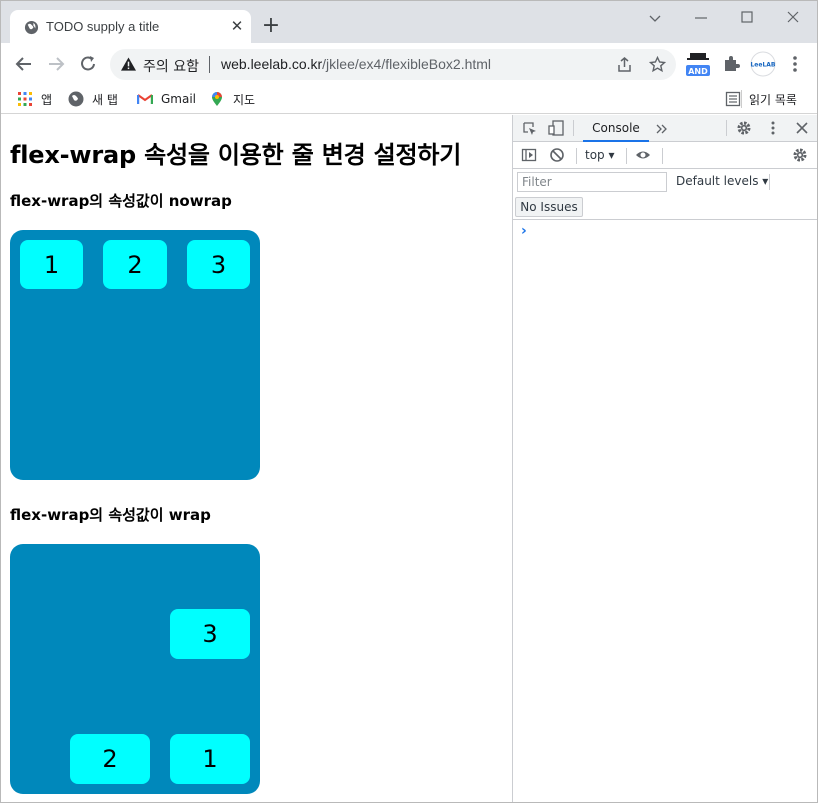  Describe the element at coordinates (244, 99) in the screenshot. I see `bookmark-maps-label: 지도` at that location.